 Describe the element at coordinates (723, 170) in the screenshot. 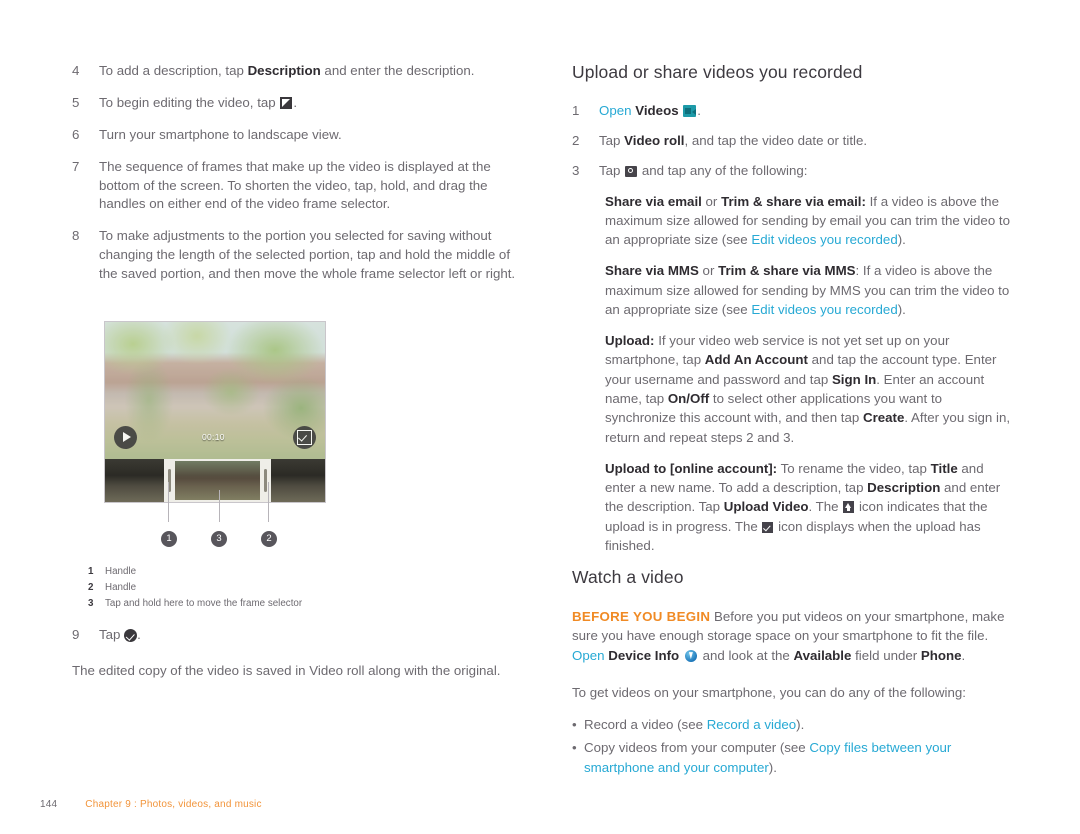

I see `step-text-post: and tap any of the following:` at that location.